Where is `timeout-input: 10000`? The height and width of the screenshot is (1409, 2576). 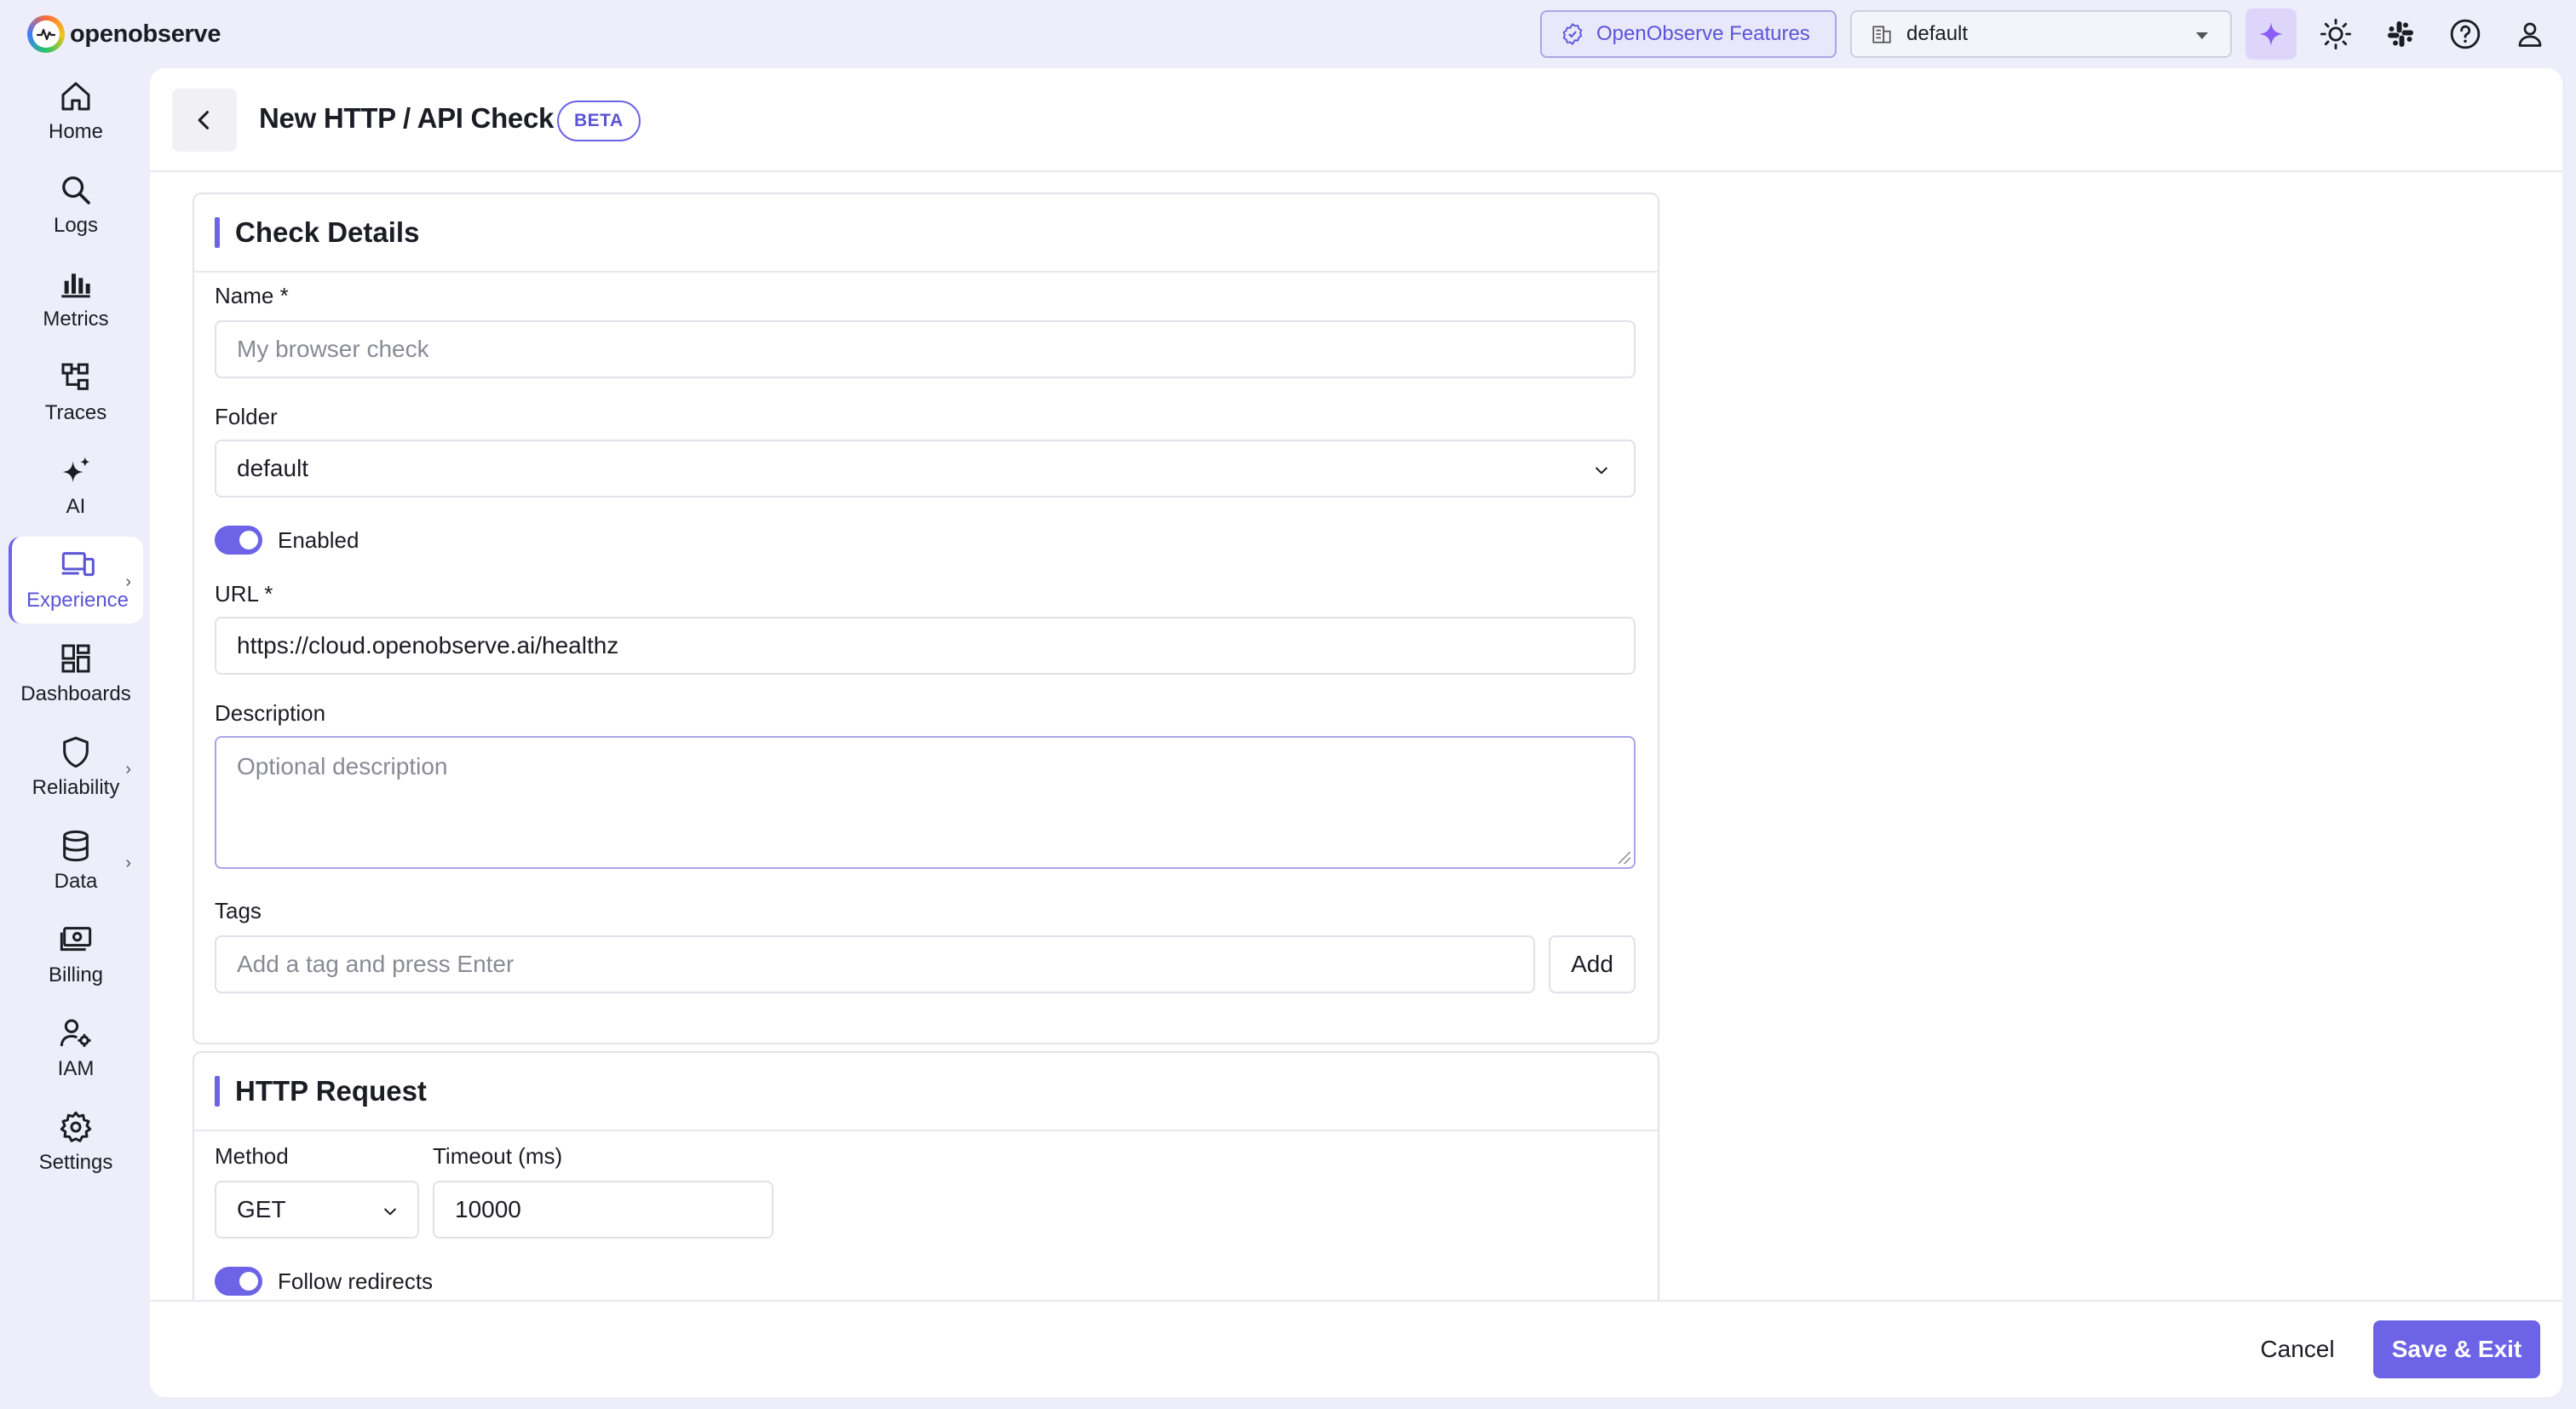
timeout-input: 10000 is located at coordinates (603, 1210).